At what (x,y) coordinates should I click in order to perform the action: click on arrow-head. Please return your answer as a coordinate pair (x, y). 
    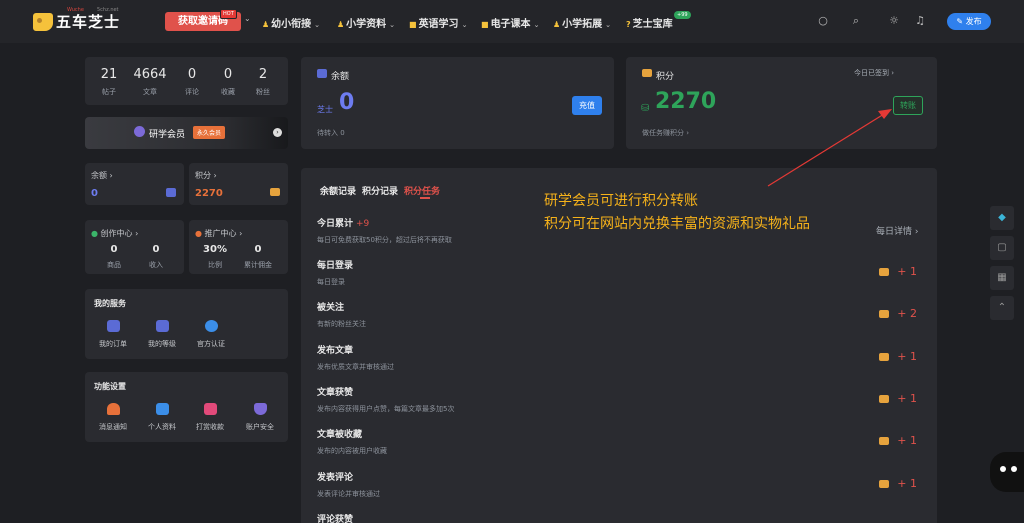
    Looking at the image, I should click on (885, 114).